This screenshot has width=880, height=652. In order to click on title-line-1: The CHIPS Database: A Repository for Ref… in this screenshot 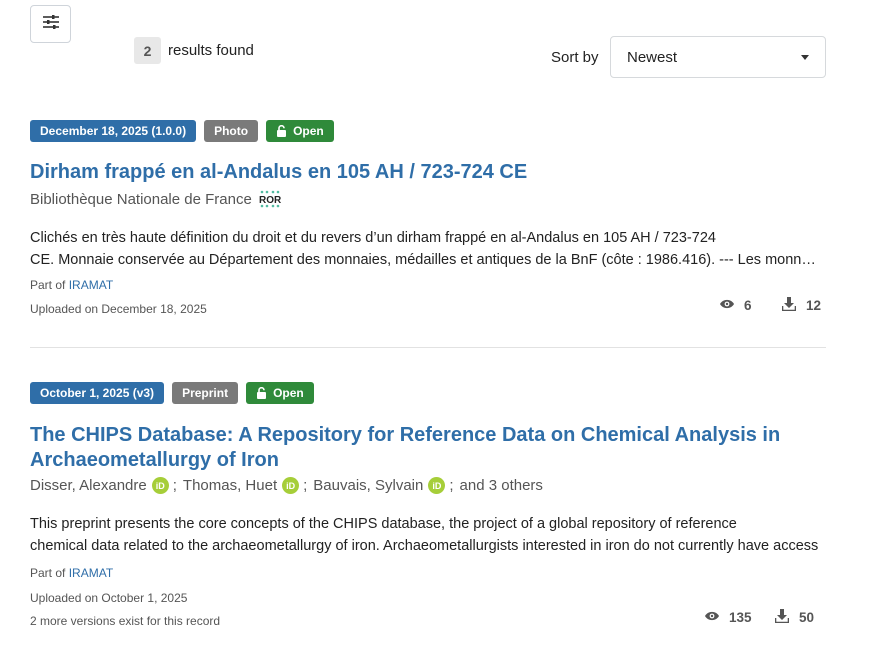, I will do `click(405, 435)`.